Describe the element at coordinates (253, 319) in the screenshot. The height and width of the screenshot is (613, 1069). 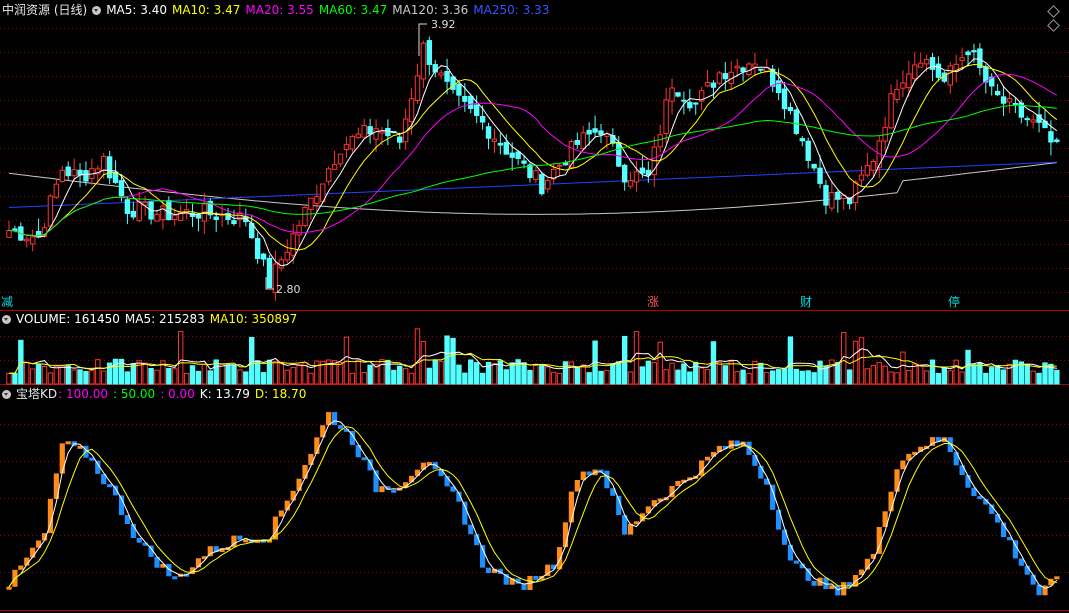
I see `volume-label-2: MA10: 350897` at that location.